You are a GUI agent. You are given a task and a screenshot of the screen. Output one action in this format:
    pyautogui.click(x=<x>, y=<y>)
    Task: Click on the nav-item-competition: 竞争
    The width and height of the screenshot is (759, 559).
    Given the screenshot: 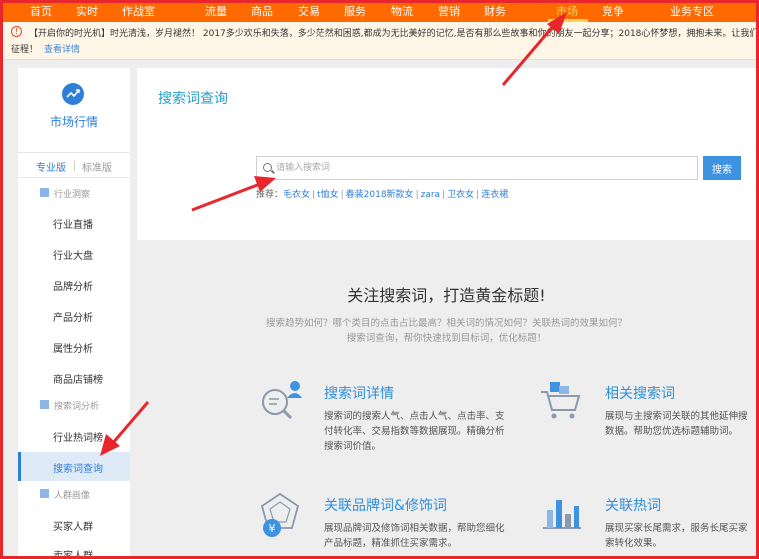 What is the action you would take?
    pyautogui.click(x=613, y=11)
    